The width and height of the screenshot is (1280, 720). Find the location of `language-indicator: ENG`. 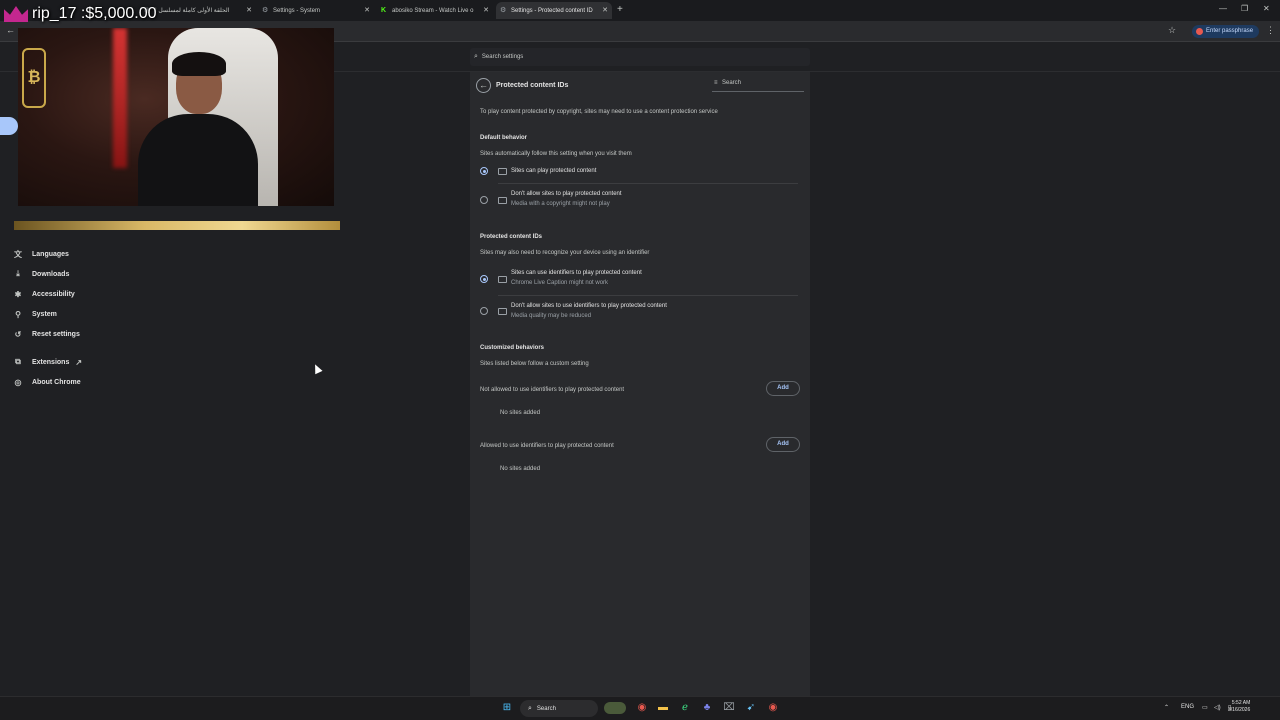

language-indicator: ENG is located at coordinates (1187, 707).